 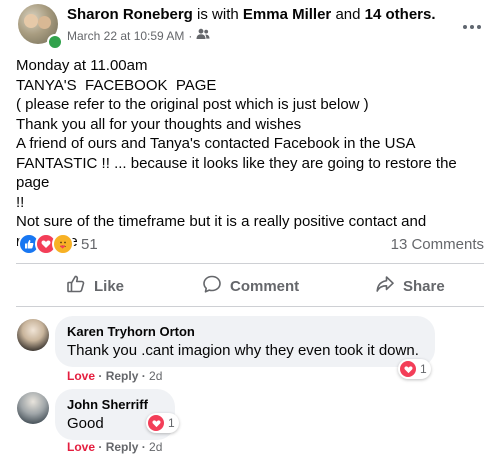 What do you see at coordinates (250, 306) in the screenshot?
I see `divider-bottom` at bounding box center [250, 306].